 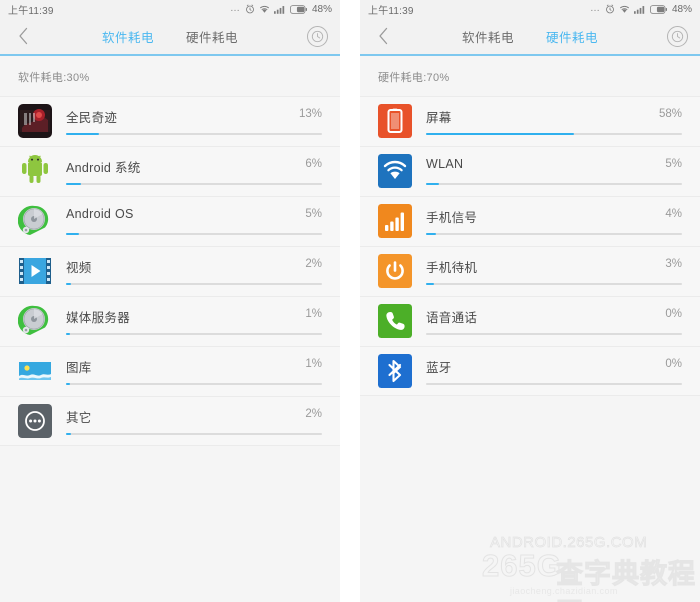 What do you see at coordinates (194, 321) in the screenshot?
I see `list-item-body: 媒体服务器 1%` at bounding box center [194, 321].